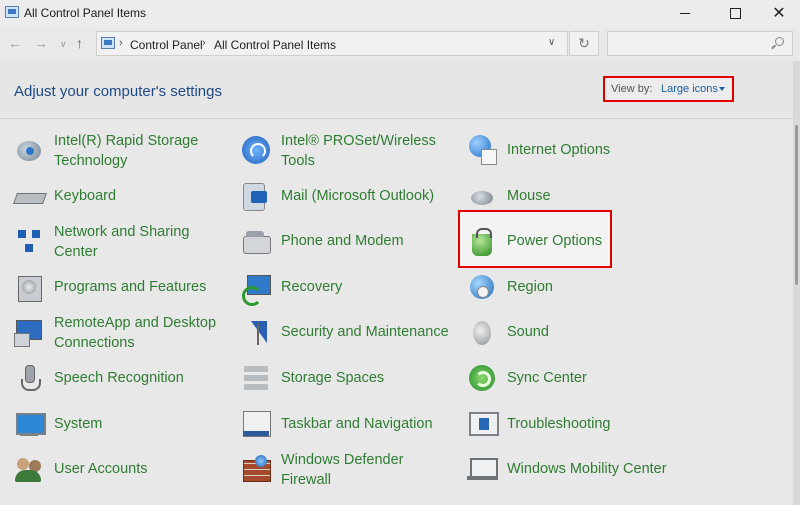 The width and height of the screenshot is (800, 505). I want to click on window-title: All Control Panel Items, so click(85, 13).